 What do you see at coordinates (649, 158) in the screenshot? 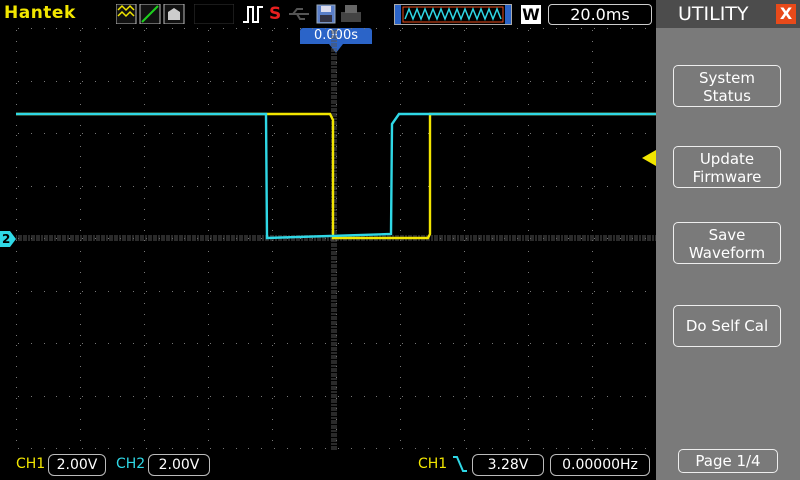
I see `selected-item-pointer-icon` at bounding box center [649, 158].